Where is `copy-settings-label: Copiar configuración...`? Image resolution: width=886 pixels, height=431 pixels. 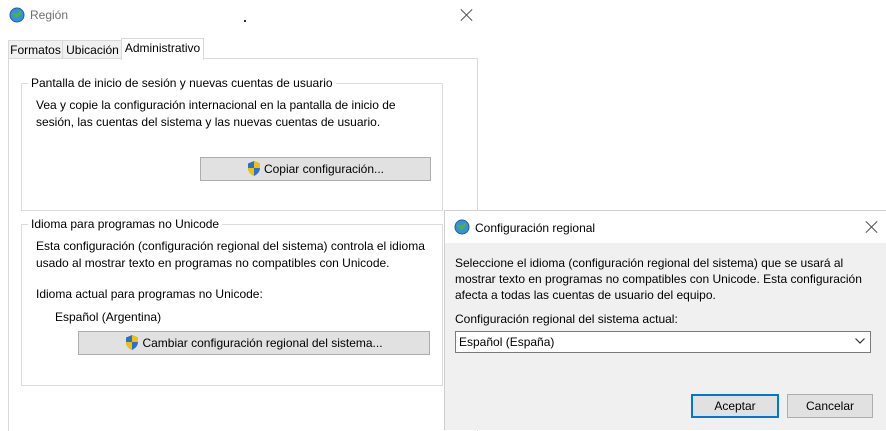 copy-settings-label: Copiar configuración... is located at coordinates (324, 169).